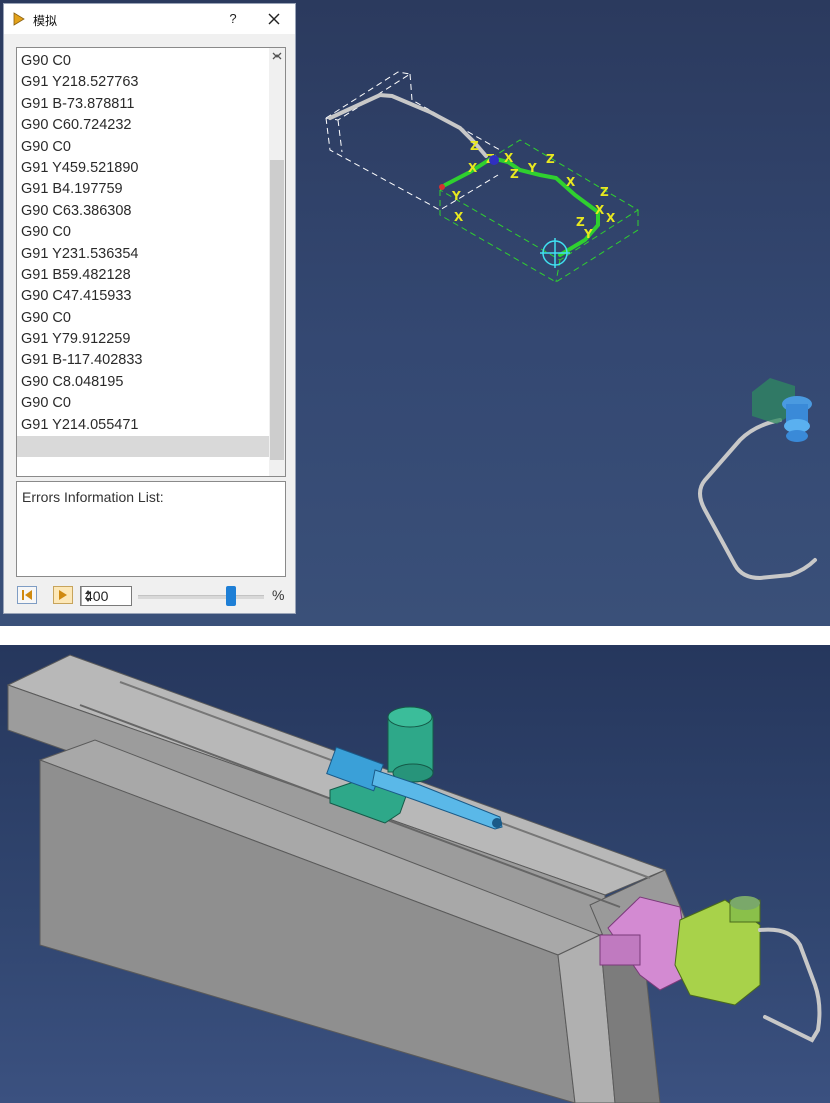 The image size is (830, 1103). Describe the element at coordinates (278, 595) in the screenshot. I see `speed-unit-label: %` at that location.